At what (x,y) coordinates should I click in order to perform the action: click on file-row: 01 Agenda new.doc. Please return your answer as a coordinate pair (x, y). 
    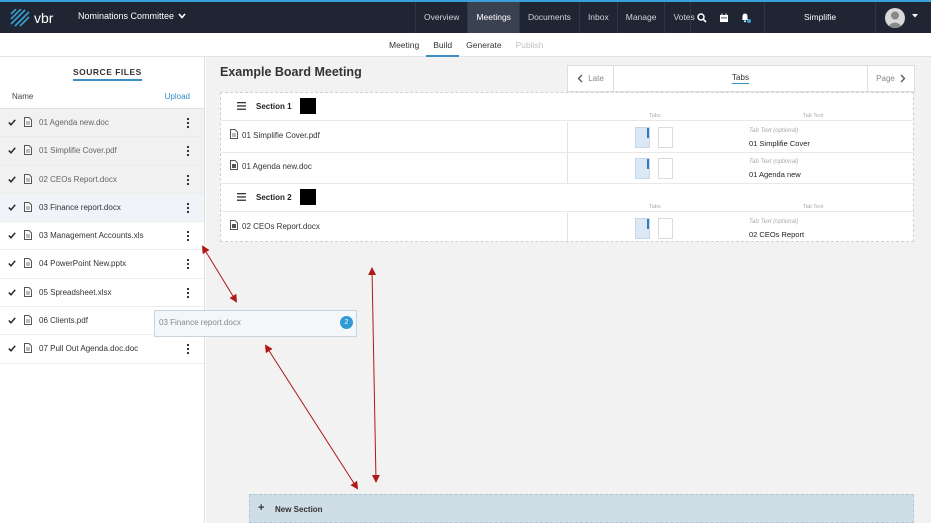
    Looking at the image, I should click on (102, 123).